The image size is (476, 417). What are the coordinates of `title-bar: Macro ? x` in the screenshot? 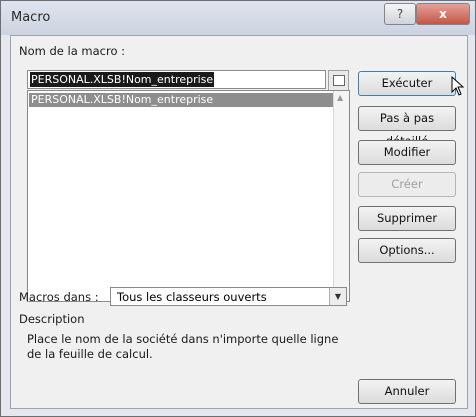 It's located at (238, 18).